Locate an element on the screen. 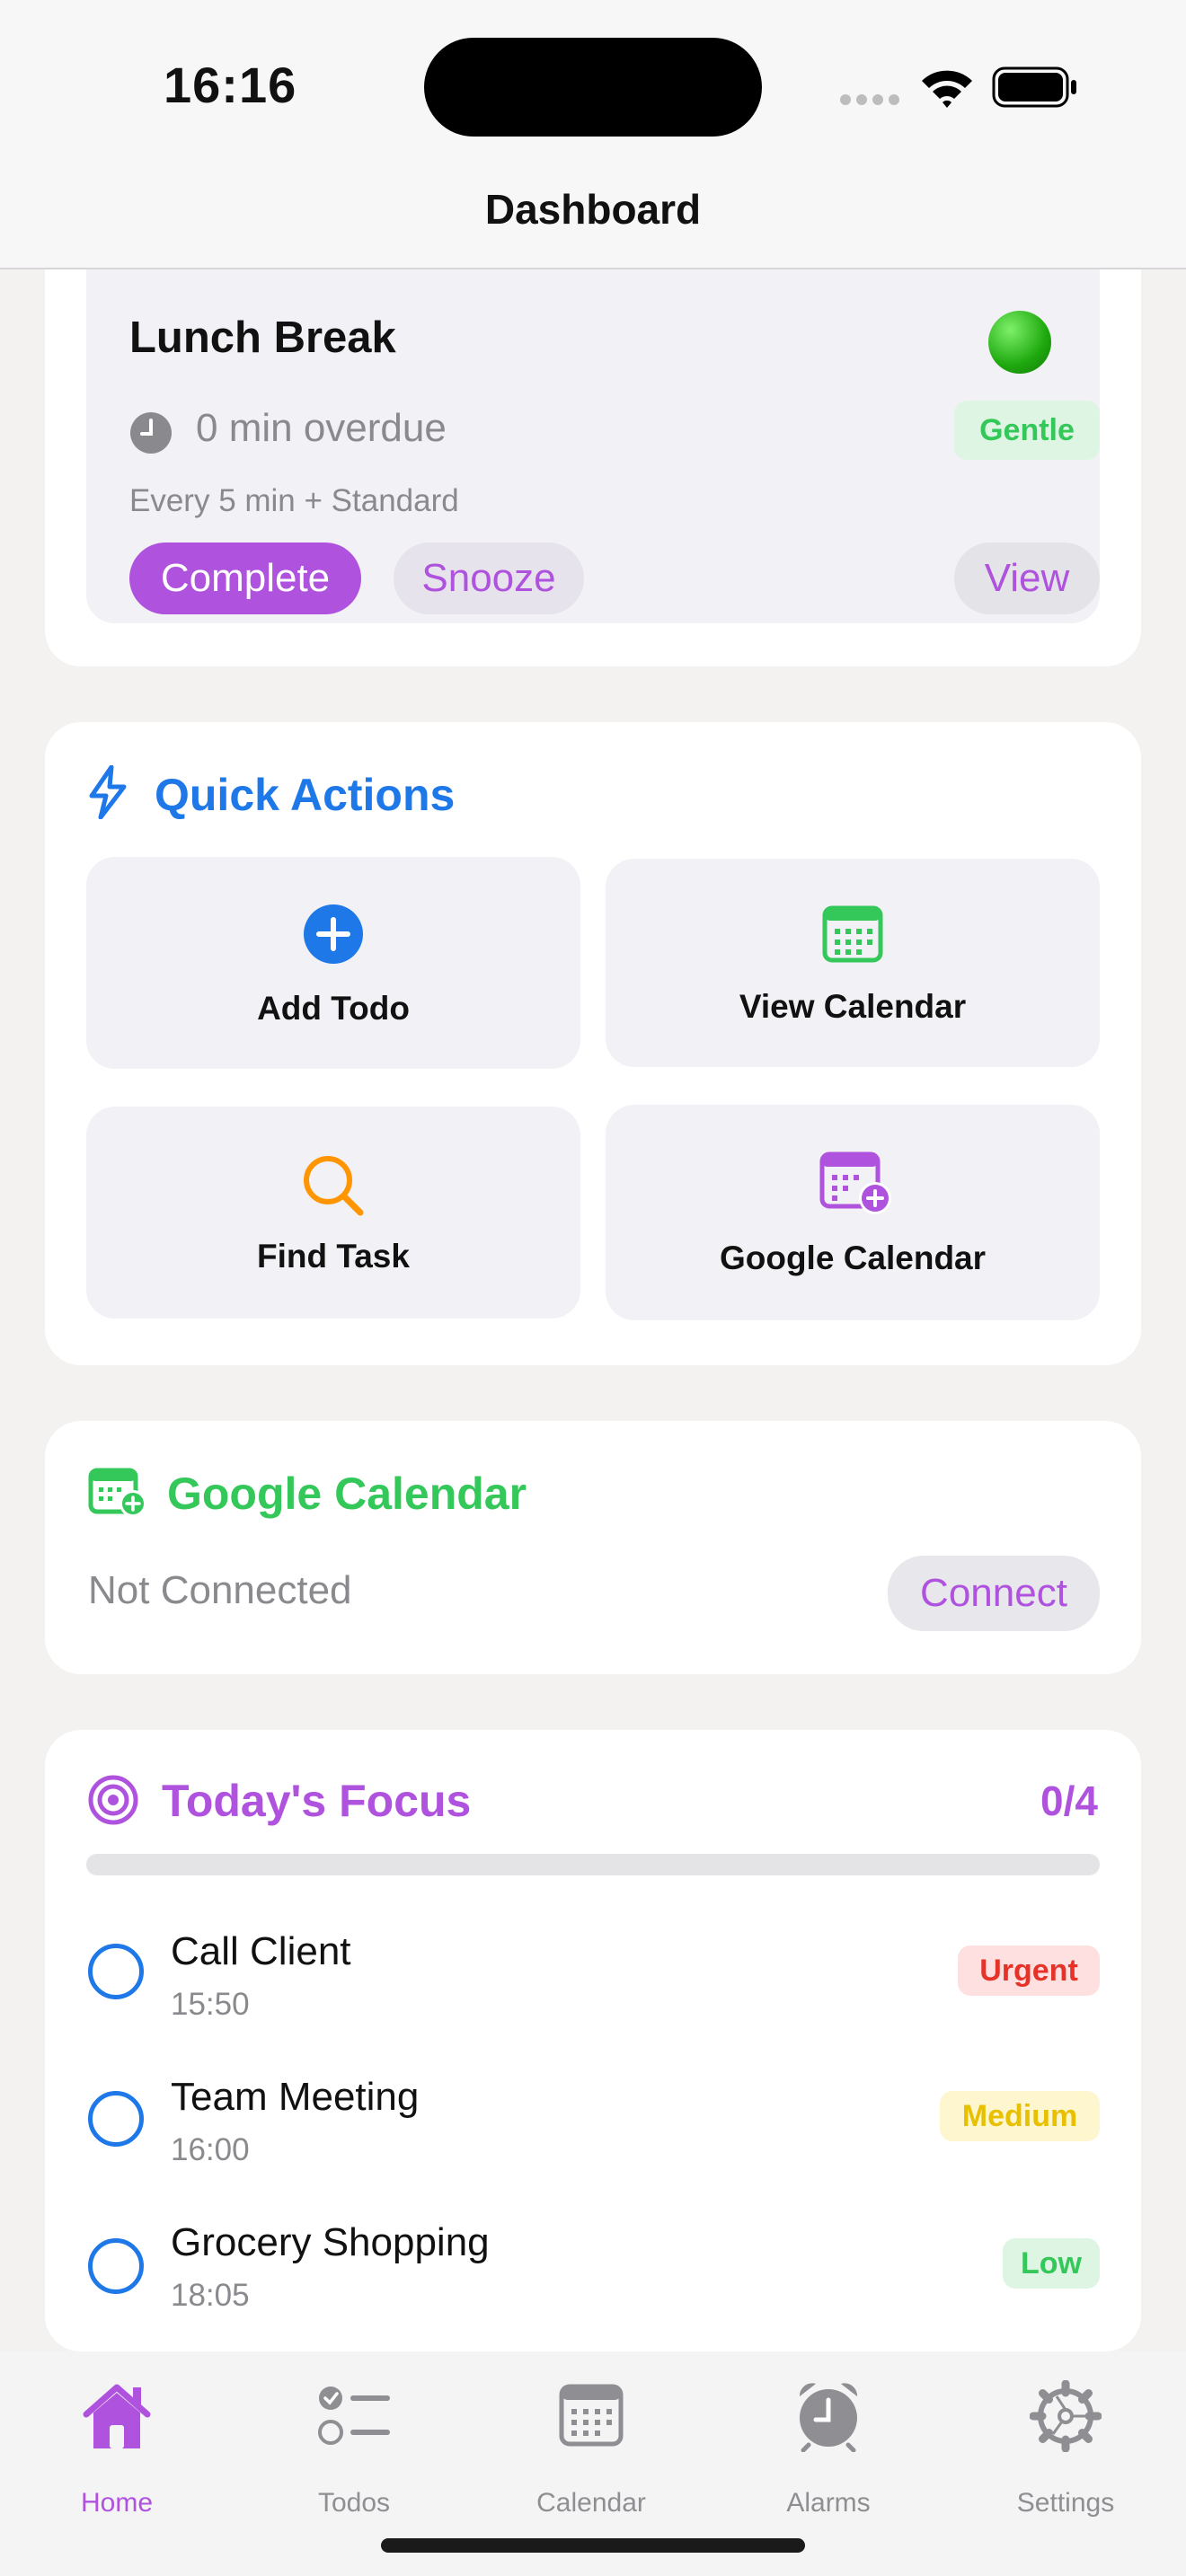 This screenshot has width=1186, height=2576. tone-badge: Gentle is located at coordinates (1027, 430).